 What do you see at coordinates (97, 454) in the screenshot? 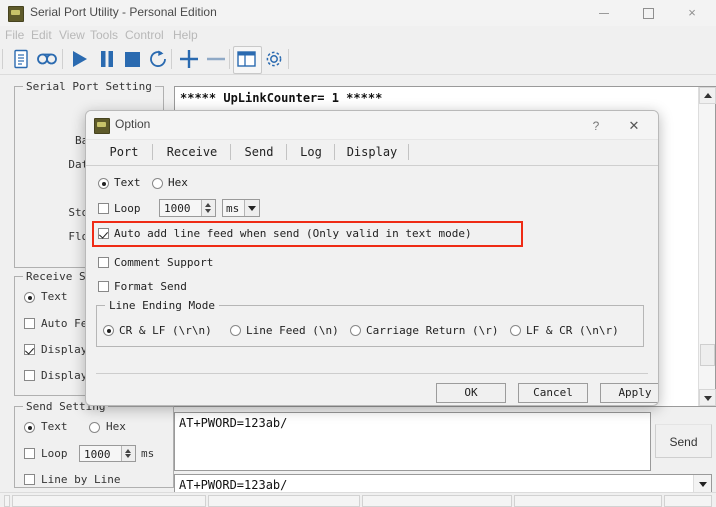
I see `send-loop-value: 1000` at bounding box center [97, 454].